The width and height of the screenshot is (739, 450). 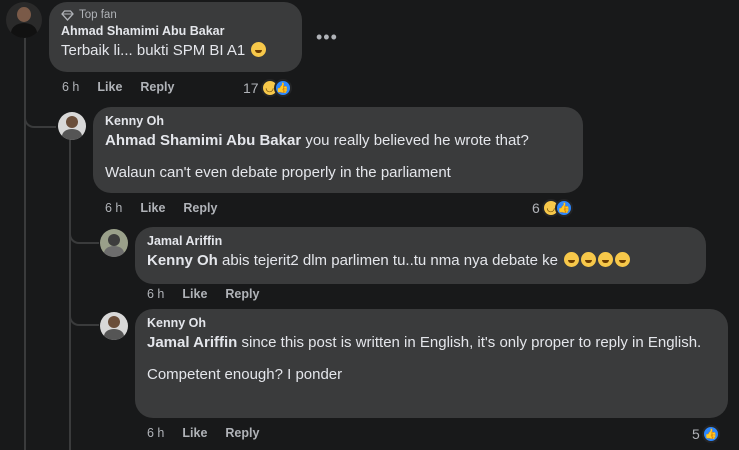 What do you see at coordinates (98, 15) in the screenshot?
I see `badge-label: Top fan` at bounding box center [98, 15].